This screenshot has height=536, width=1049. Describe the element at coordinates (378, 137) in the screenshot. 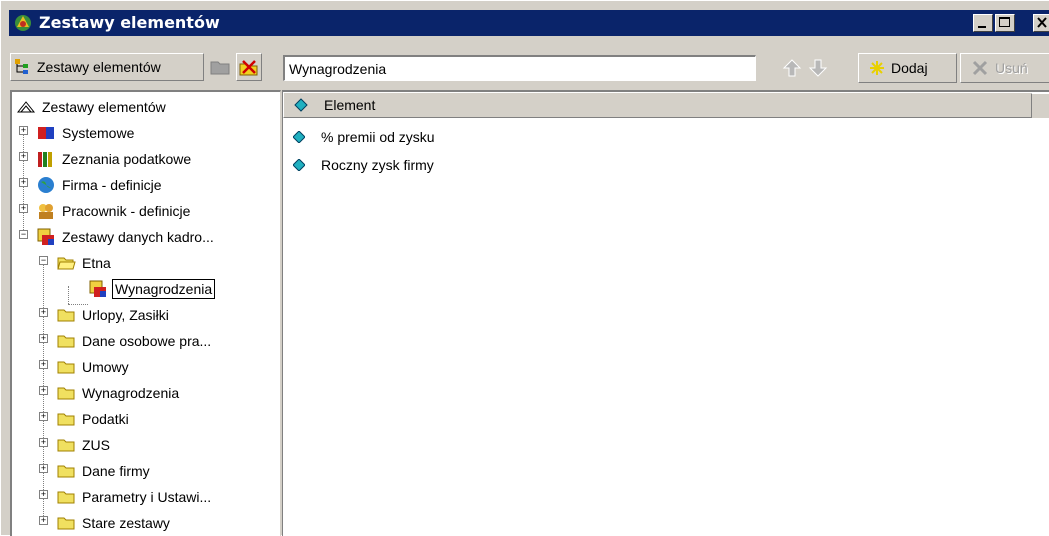

I see `list-item-label: % premii od zysku` at that location.